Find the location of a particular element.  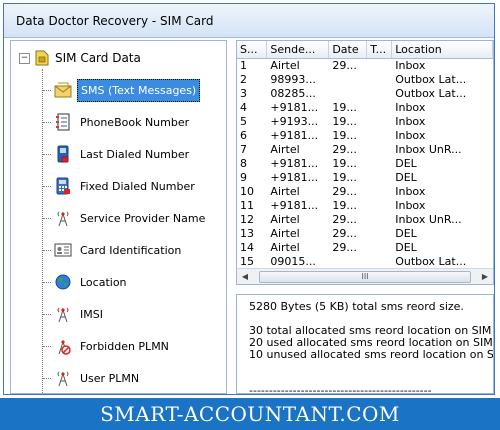

tree-item-label: Last Dialed Number is located at coordinates (135, 154).